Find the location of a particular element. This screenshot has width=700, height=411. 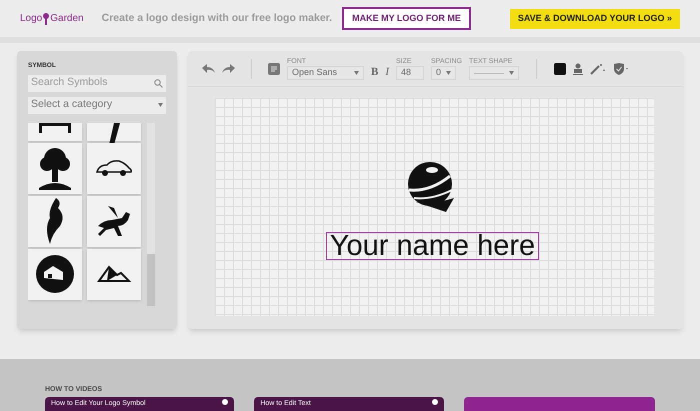

tree-icon is located at coordinates (55, 168).